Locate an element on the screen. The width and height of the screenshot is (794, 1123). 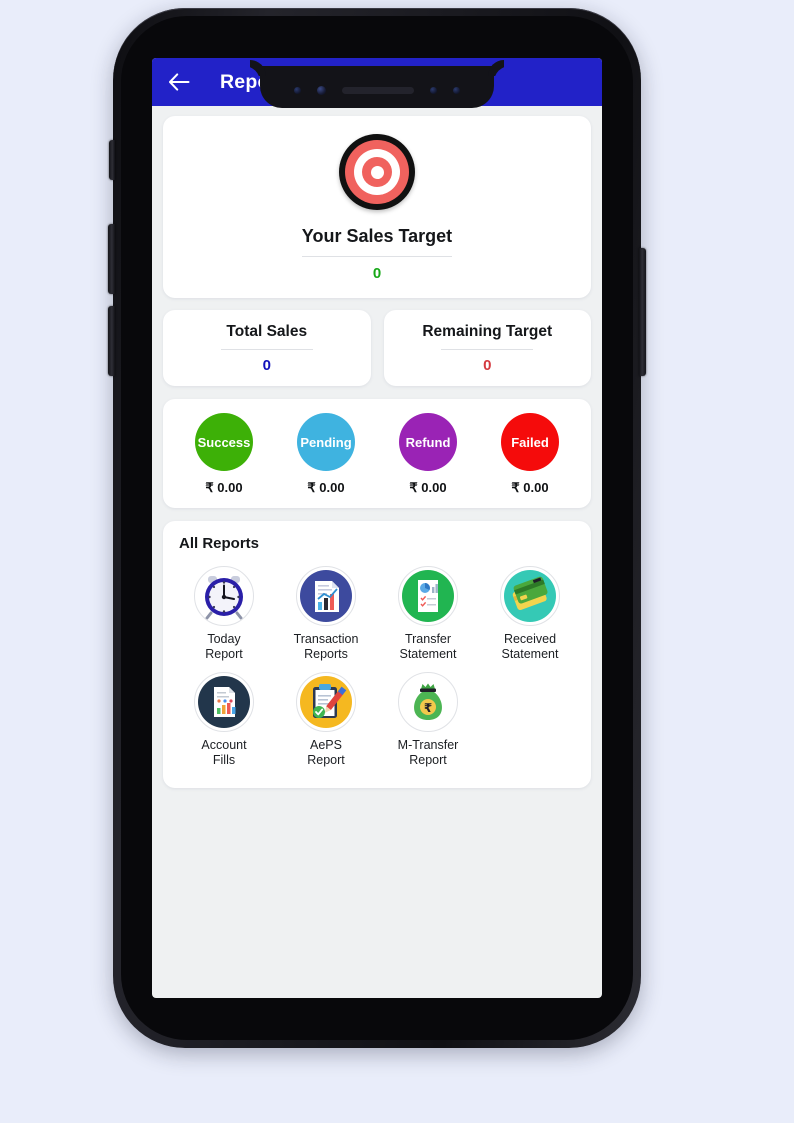
sales-target-value: 0 is located at coordinates (377, 273).